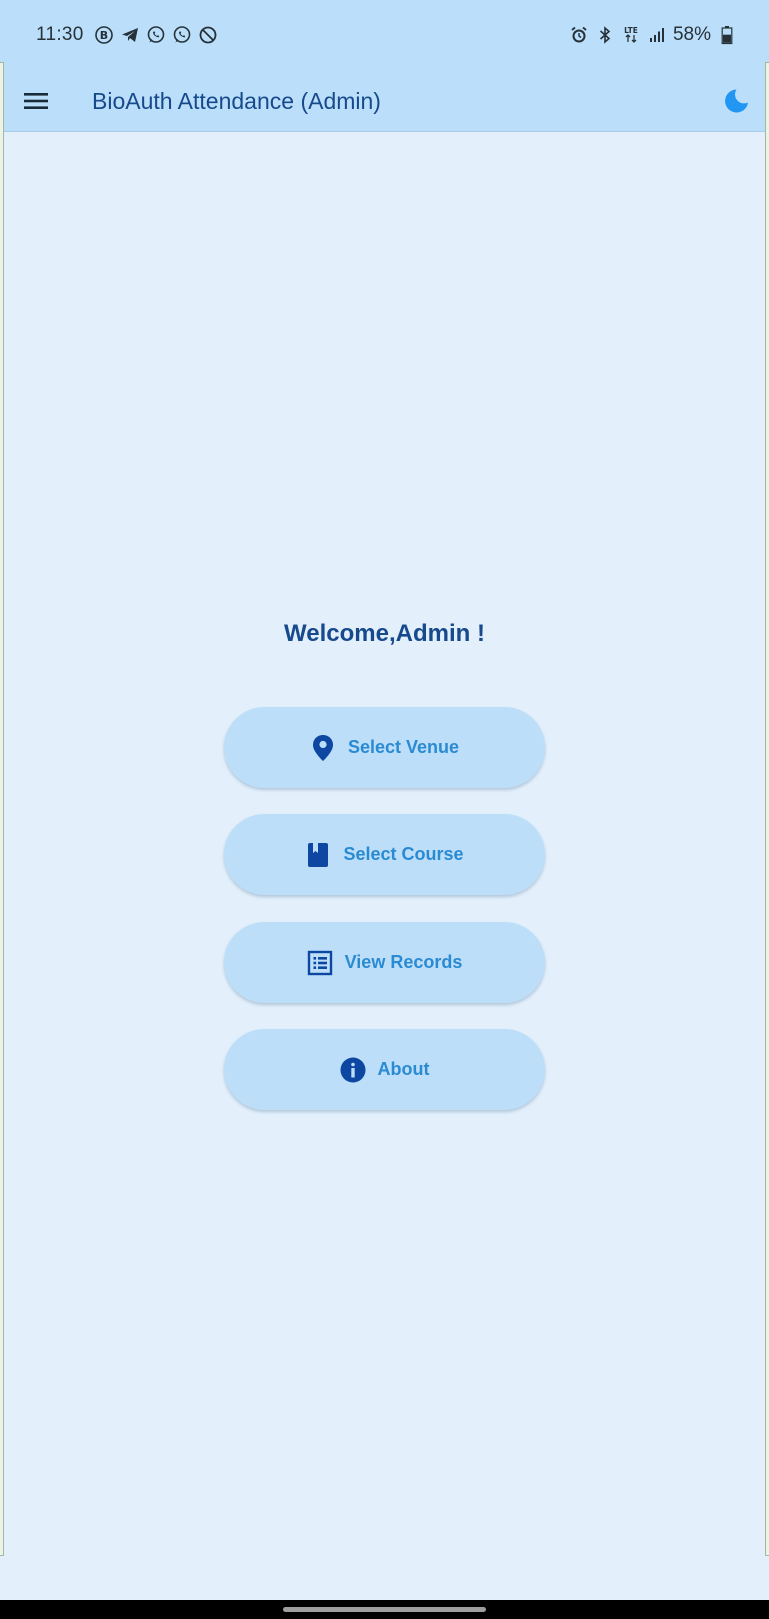 Image resolution: width=769 pixels, height=1619 pixels. I want to click on select-venue-button: Select Venue, so click(384, 747).